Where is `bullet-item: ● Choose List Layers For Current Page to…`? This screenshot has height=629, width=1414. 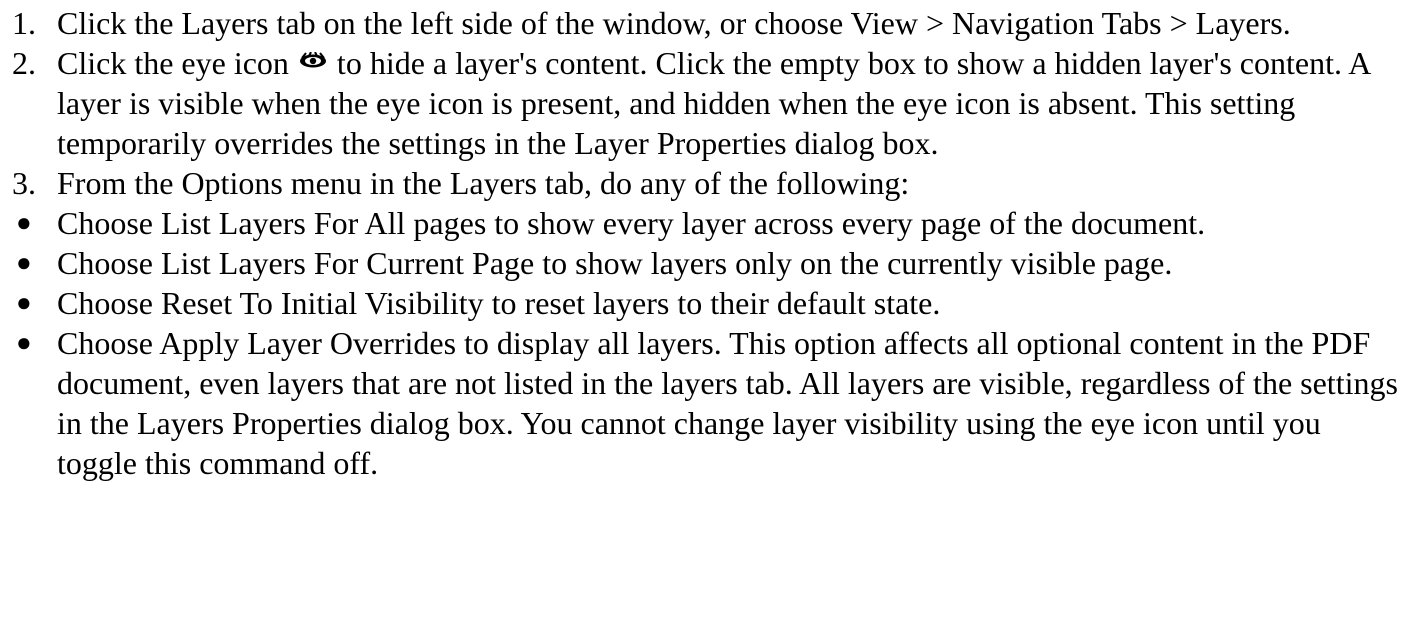
bullet-item: ● Choose List Layers For Current Page to… is located at coordinates (707, 263).